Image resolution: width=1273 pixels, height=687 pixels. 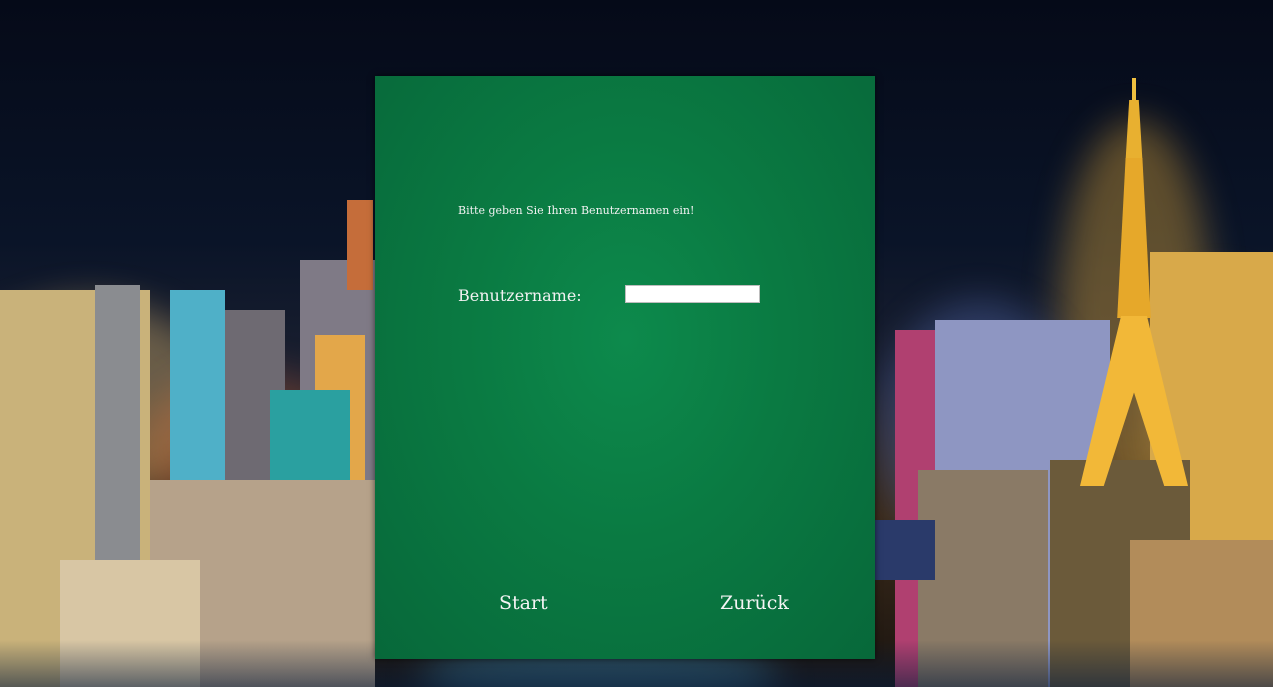 I want to click on back-button: Zurück, so click(x=754, y=603).